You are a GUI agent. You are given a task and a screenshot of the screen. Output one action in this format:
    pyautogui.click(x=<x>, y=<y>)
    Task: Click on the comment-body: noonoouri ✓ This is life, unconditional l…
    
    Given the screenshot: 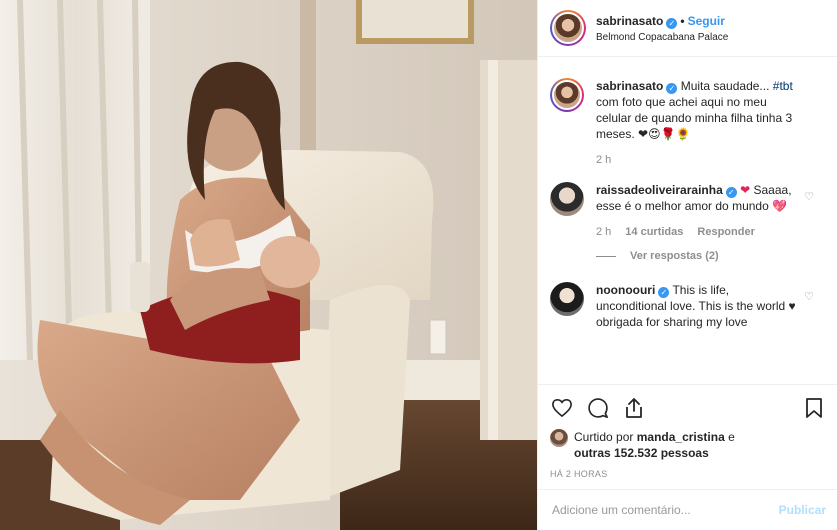 What is the action you would take?
    pyautogui.click(x=696, y=306)
    